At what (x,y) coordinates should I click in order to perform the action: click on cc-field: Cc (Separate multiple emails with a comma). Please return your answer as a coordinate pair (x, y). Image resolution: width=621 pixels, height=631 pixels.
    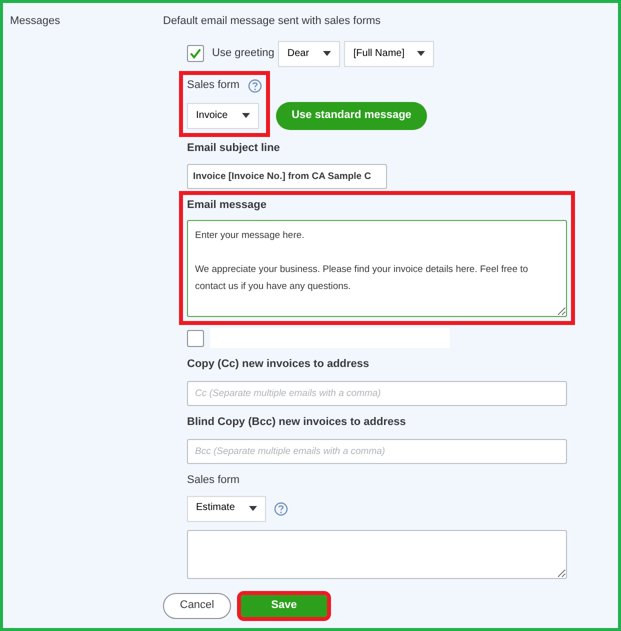
    Looking at the image, I should click on (377, 393).